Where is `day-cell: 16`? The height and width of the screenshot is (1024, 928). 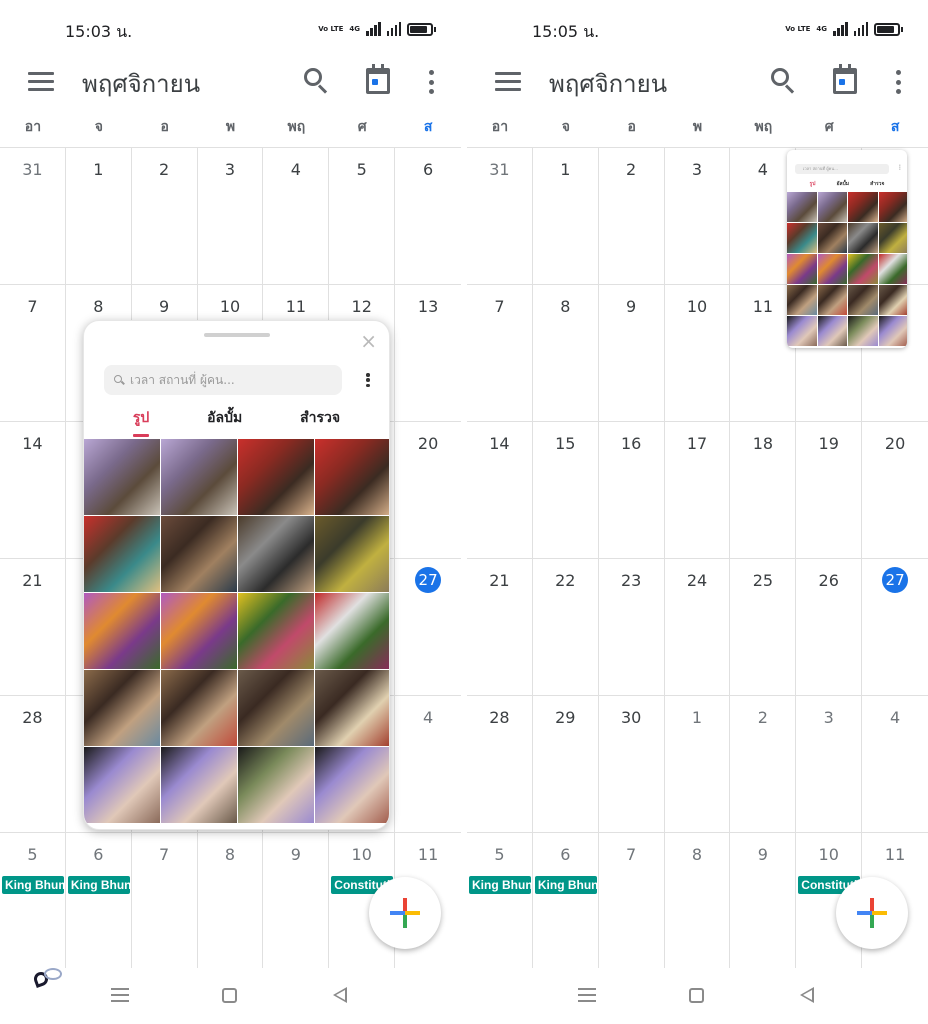
day-cell: 16 is located at coordinates (632, 490).